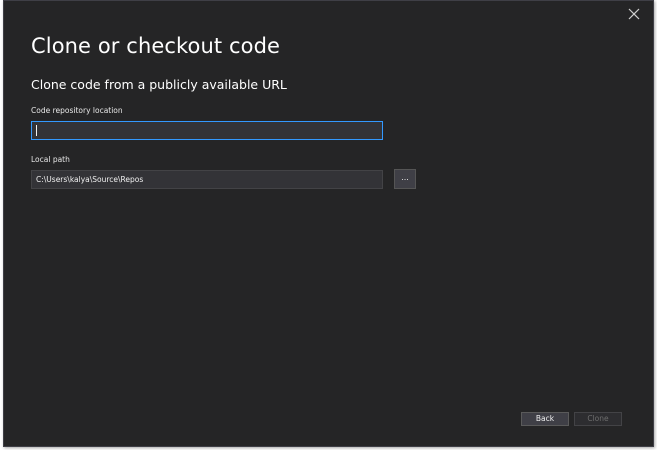 Image resolution: width=657 pixels, height=450 pixels. What do you see at coordinates (598, 419) in the screenshot?
I see `clone-button: Clone` at bounding box center [598, 419].